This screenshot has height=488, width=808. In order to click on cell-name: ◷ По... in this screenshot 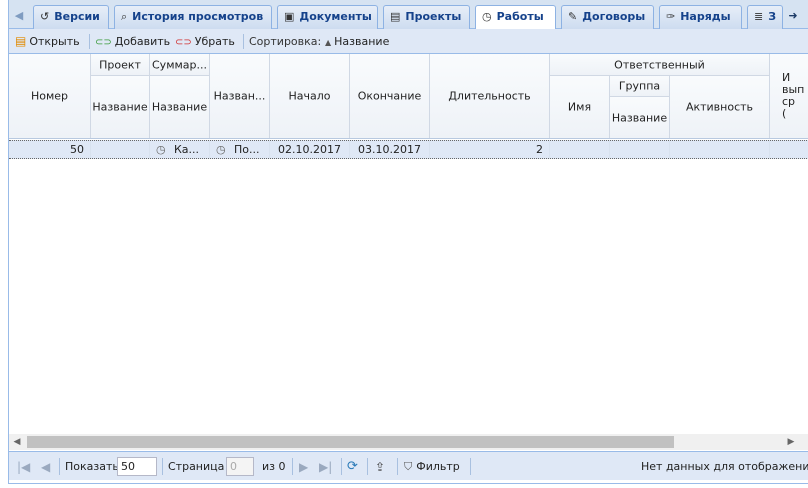, I will do `click(240, 149)`.